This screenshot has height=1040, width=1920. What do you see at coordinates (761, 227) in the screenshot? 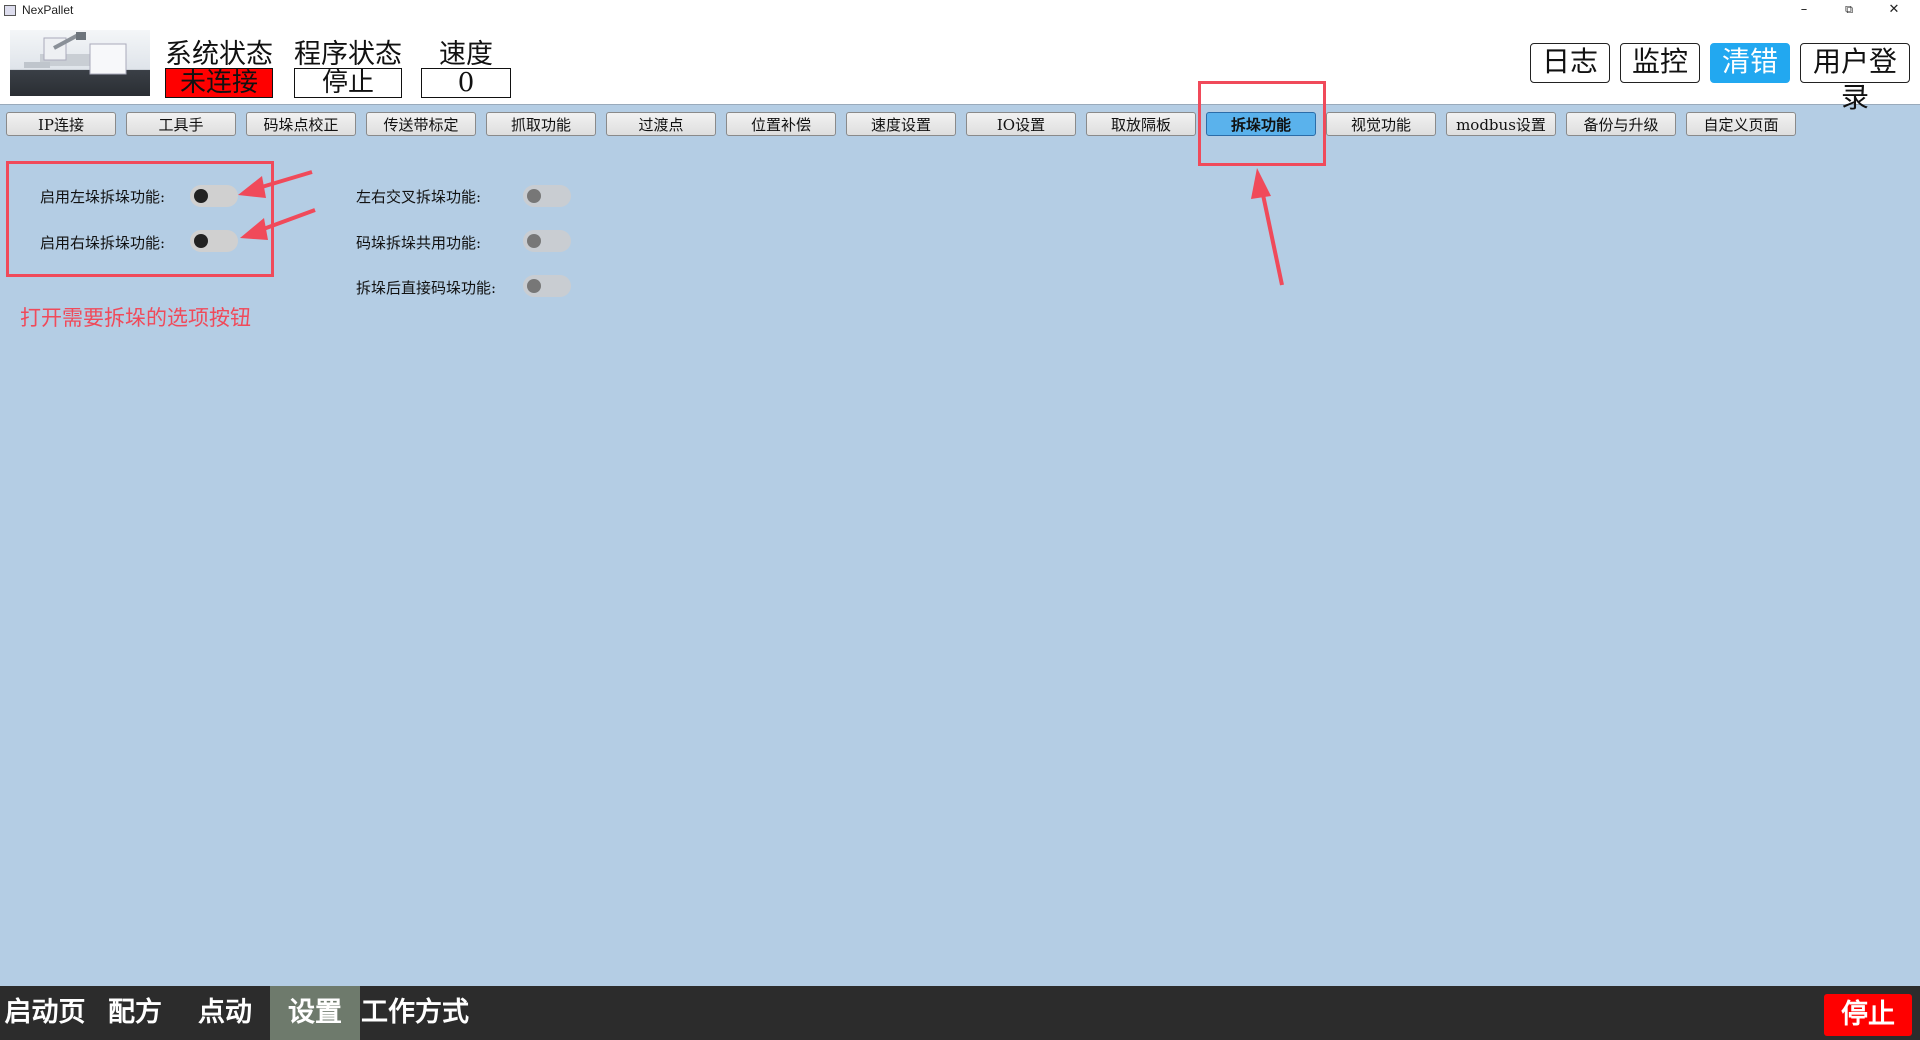
I see `annotation-arrows` at bounding box center [761, 227].